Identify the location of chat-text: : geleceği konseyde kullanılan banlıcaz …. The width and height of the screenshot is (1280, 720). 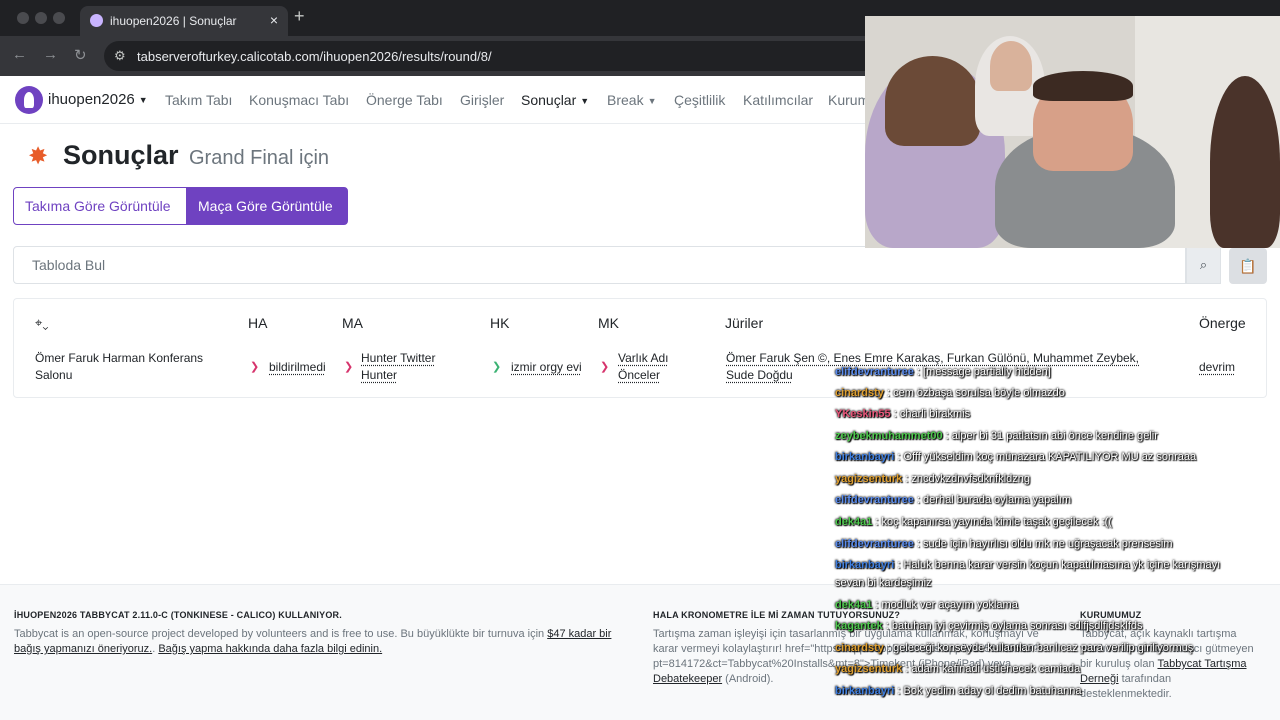
(1040, 648).